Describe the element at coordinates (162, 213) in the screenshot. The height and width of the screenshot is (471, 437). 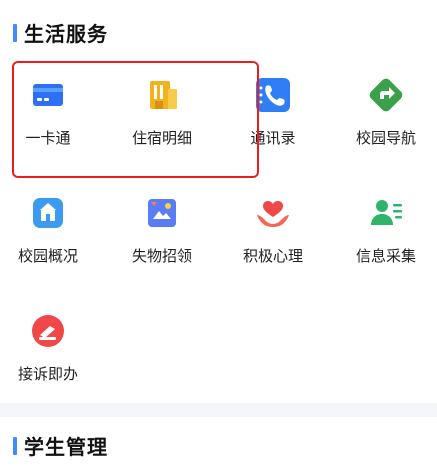
I see `lost-found-icon` at that location.